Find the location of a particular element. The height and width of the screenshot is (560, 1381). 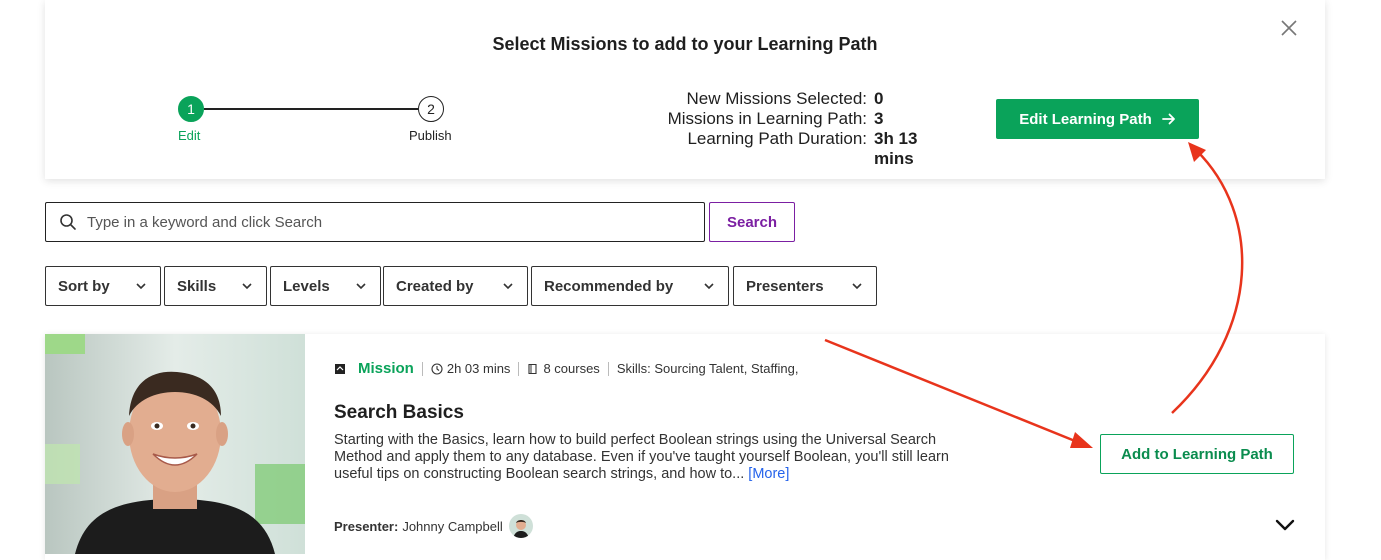

stat-label: Learning Path Duration: is located at coordinates (777, 138).